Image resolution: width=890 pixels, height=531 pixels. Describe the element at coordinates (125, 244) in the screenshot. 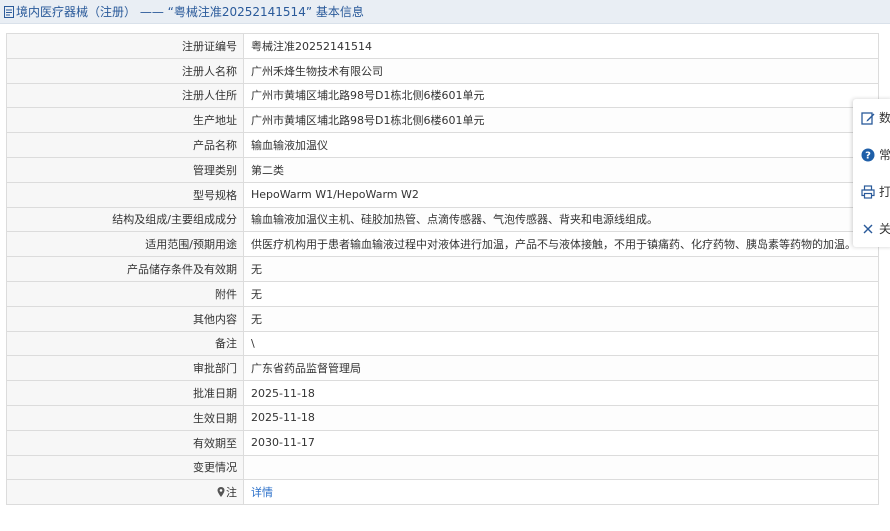

I see `row-label: 适用范围/预期用途` at that location.